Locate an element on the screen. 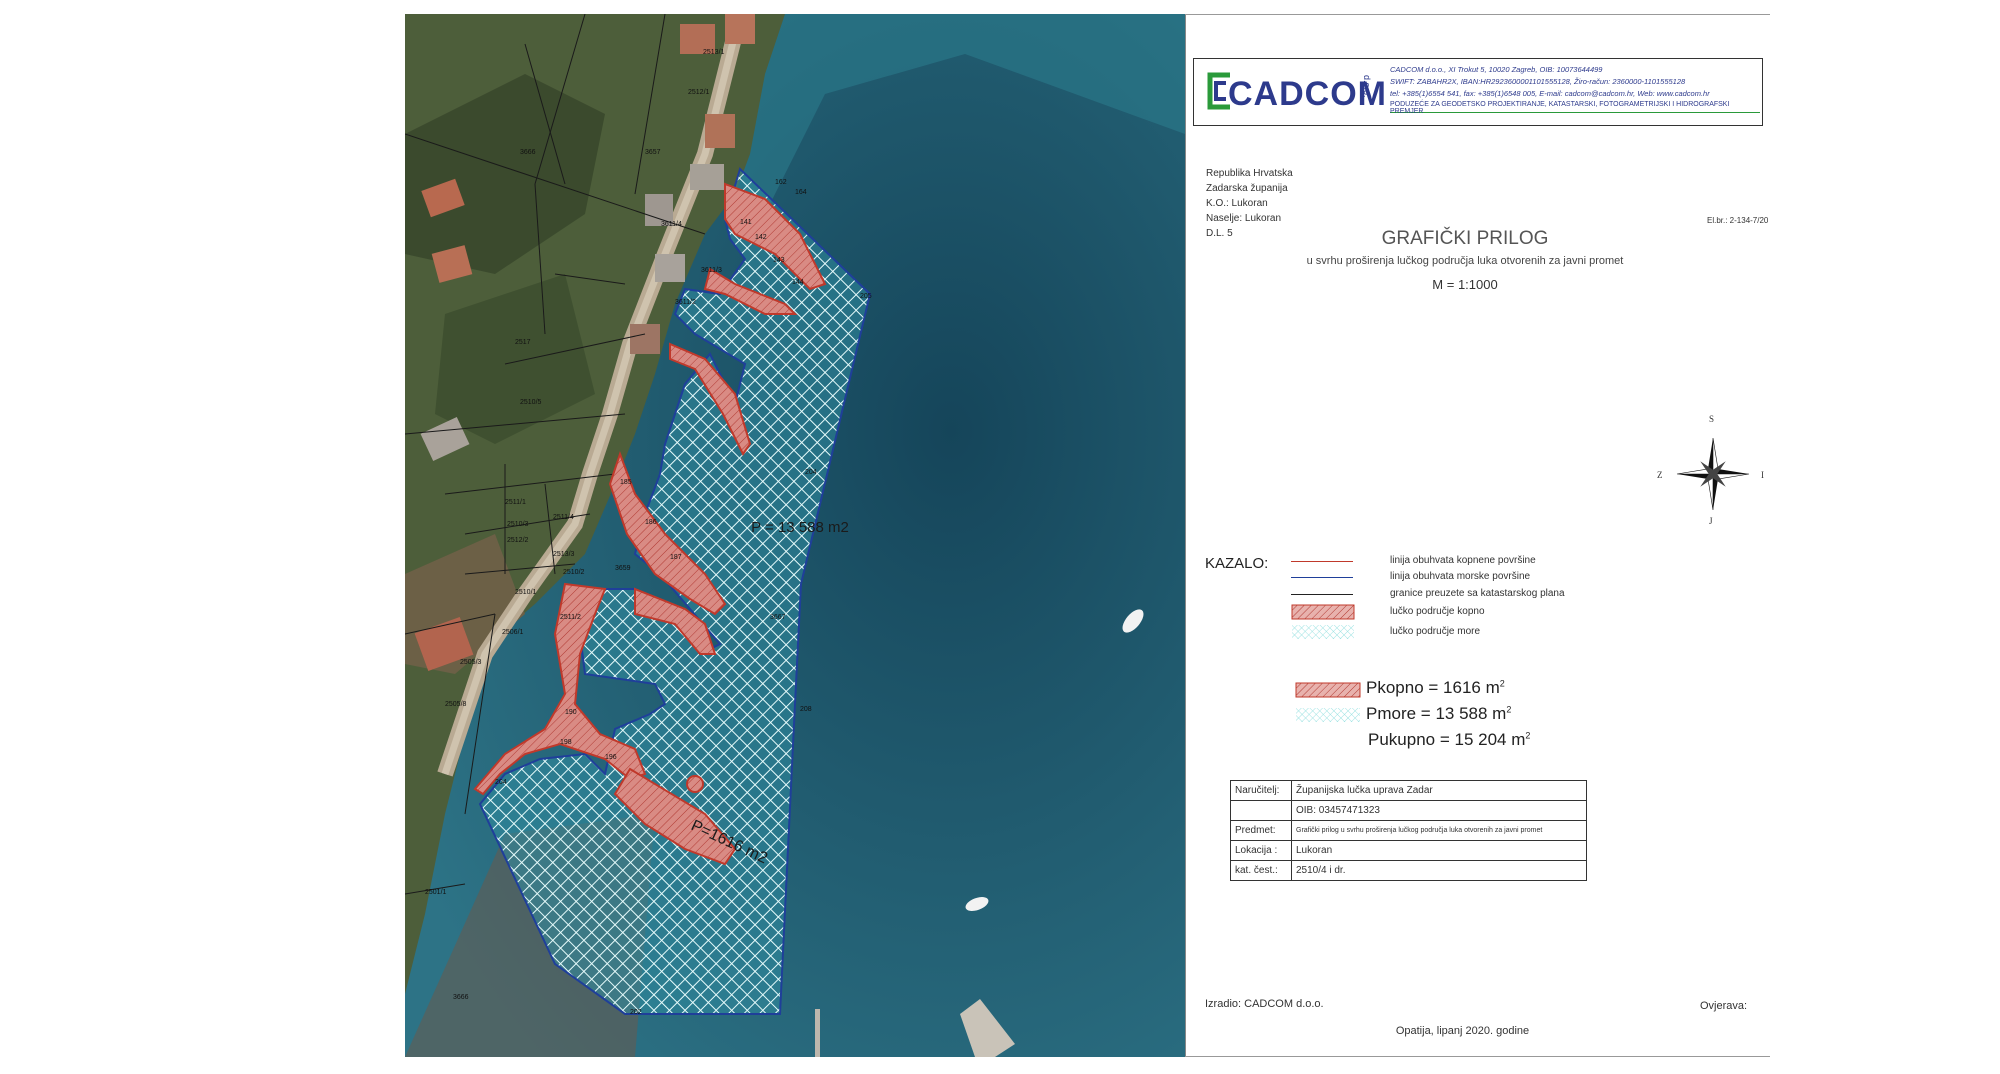 This screenshot has height=1074, width=2000. parcel-label: 187 is located at coordinates (676, 557).